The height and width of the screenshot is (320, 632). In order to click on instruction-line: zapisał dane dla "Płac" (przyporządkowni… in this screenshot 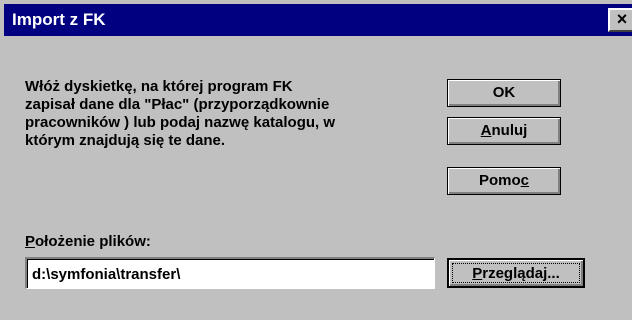, I will do `click(177, 104)`.